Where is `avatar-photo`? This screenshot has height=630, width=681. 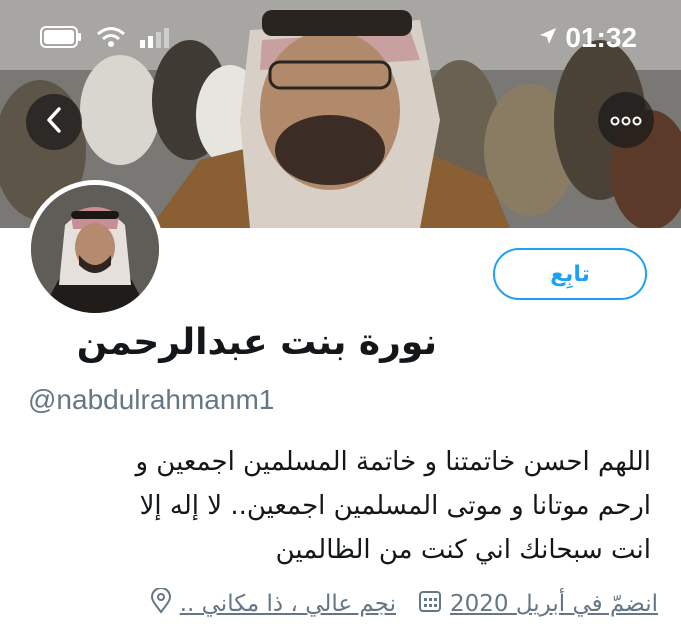 avatar-photo is located at coordinates (95, 249).